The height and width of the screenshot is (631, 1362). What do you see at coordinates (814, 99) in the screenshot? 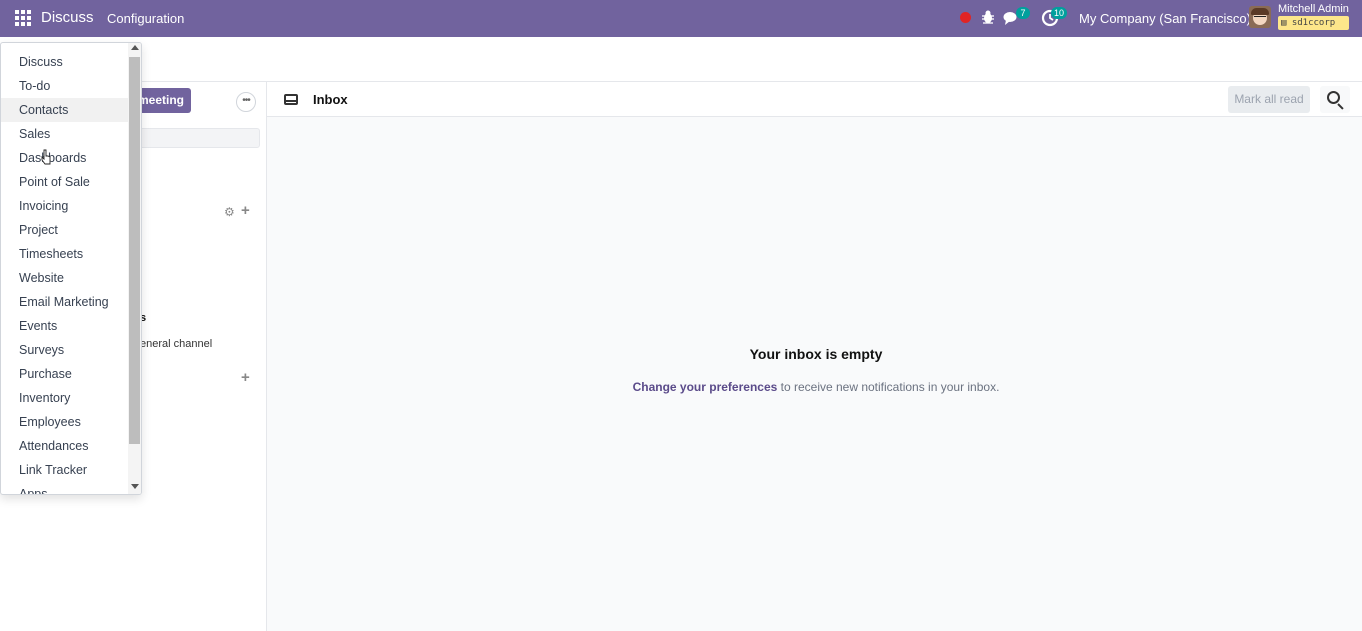
I see `thread-header: Inbox Mark all read` at bounding box center [814, 99].